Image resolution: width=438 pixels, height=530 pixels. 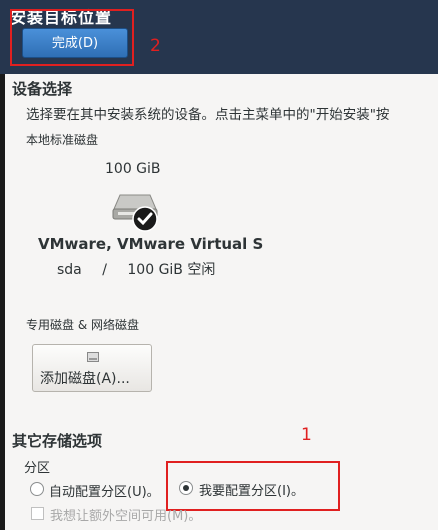 I want to click on annotation-label-1: 1, so click(x=306, y=435).